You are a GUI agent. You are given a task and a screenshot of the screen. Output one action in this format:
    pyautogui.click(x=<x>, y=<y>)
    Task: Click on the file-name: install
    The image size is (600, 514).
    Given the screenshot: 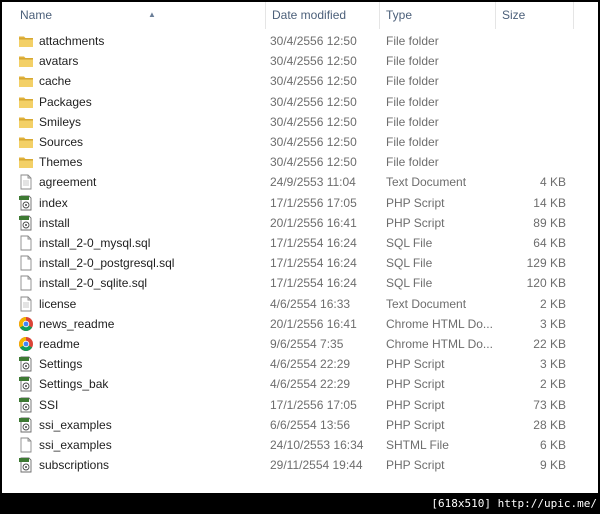 What is the action you would take?
    pyautogui.click(x=54, y=222)
    